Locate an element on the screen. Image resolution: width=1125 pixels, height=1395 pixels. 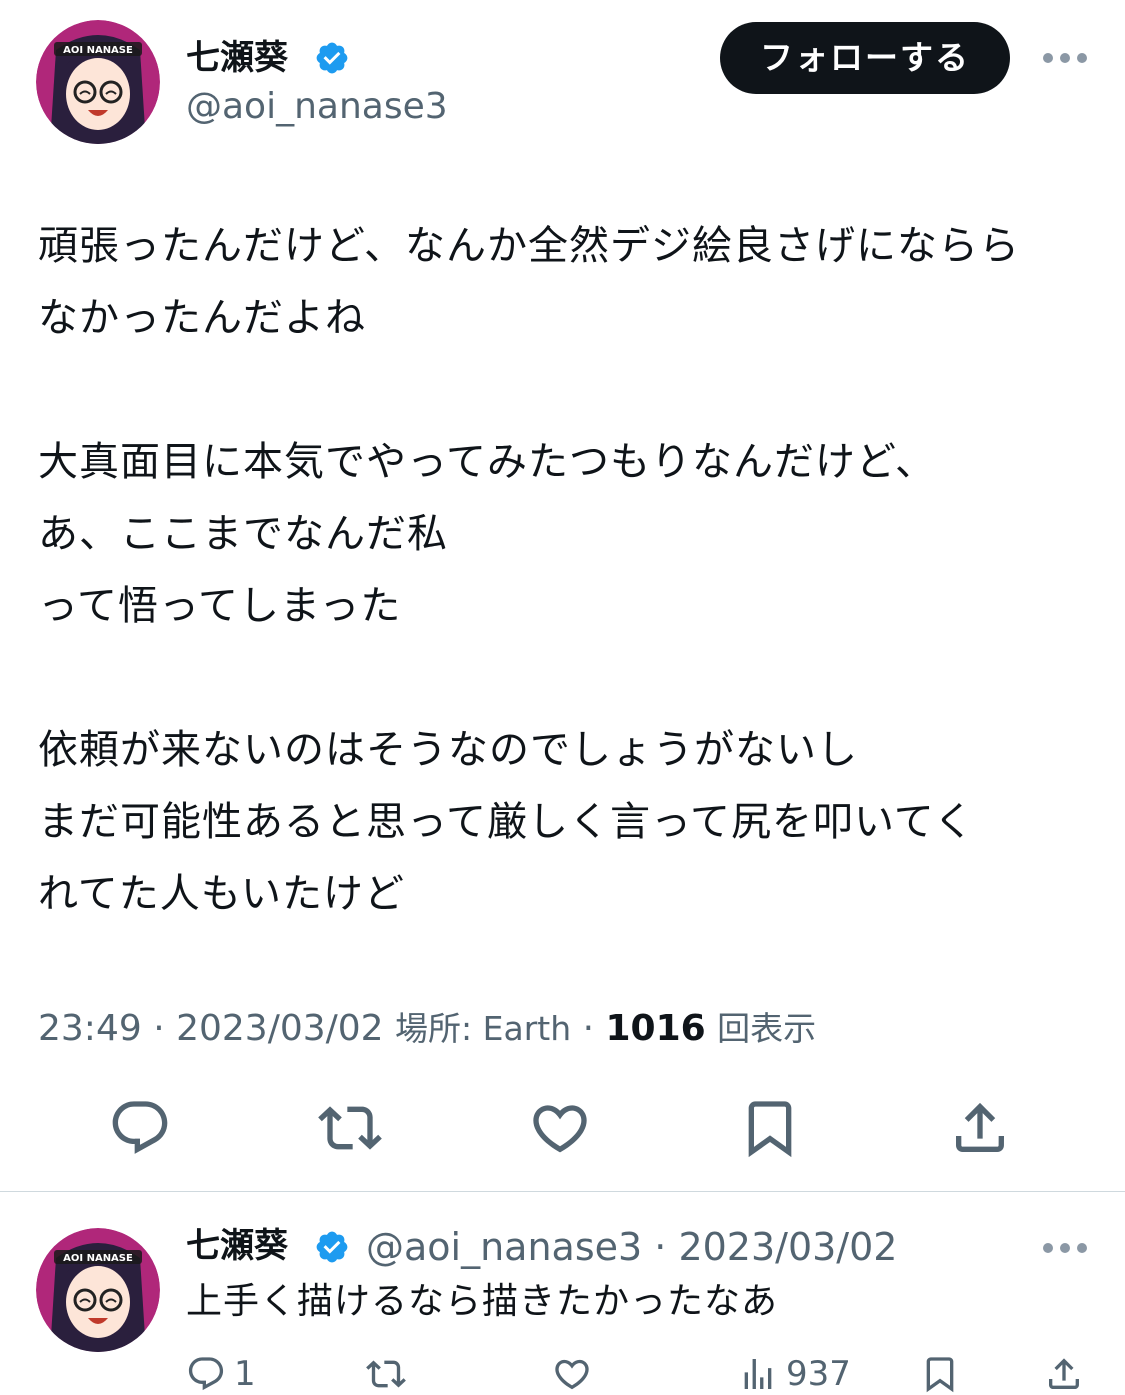
reply-handle-line: @aoi_nanase3 · 2023/03/02 is located at coordinates (631, 1247).